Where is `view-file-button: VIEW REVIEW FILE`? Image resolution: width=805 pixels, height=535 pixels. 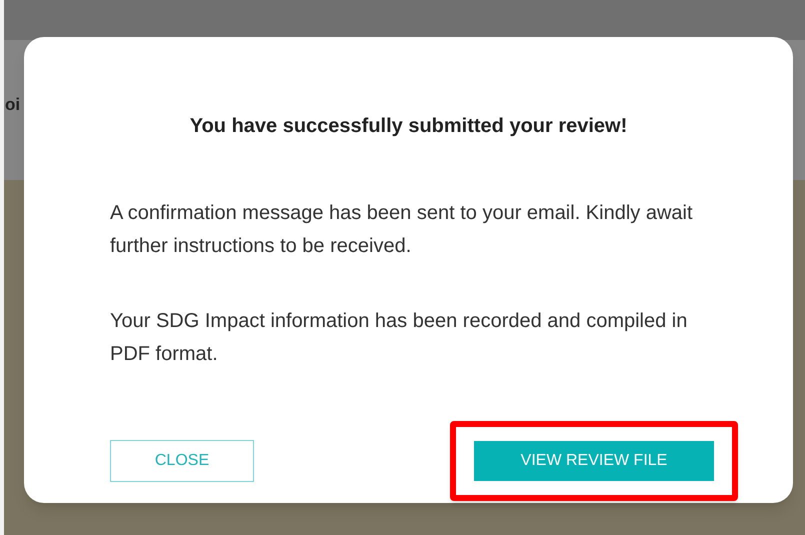
view-file-button: VIEW REVIEW FILE is located at coordinates (594, 461).